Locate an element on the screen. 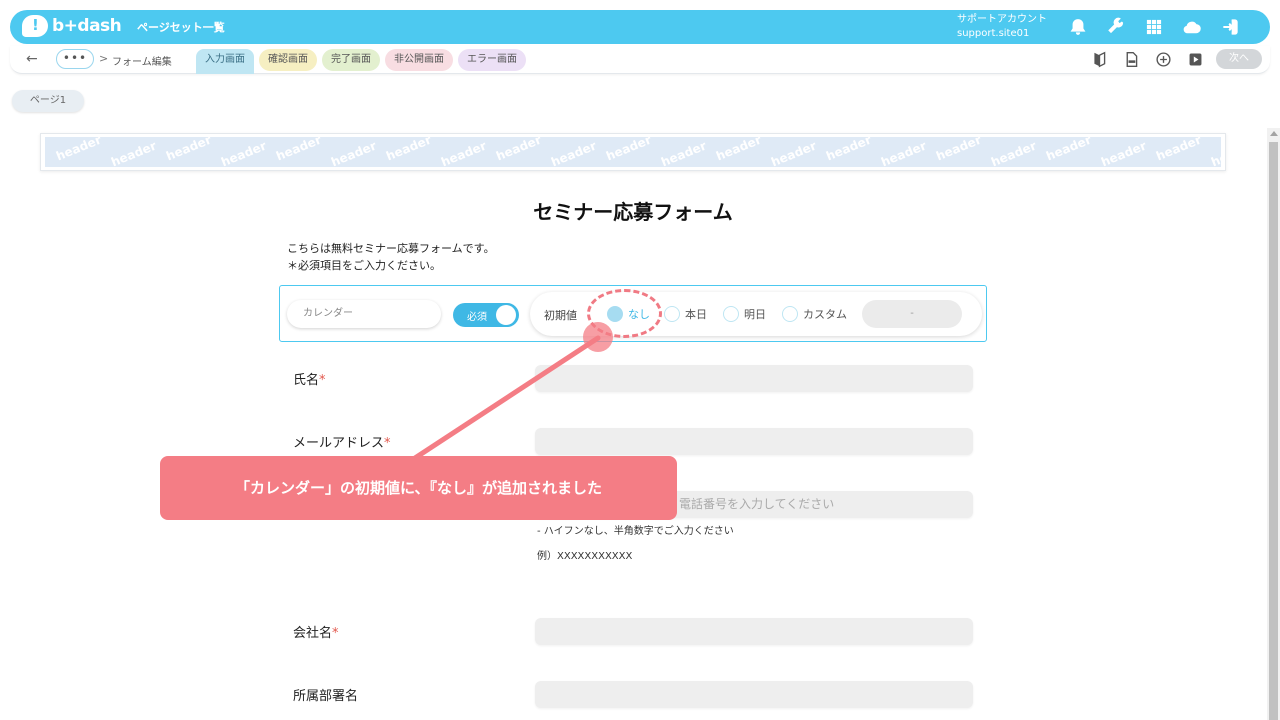 The height and width of the screenshot is (720, 1280). phone-hint-1: - ハイフンなし、半角数字でご入力ください is located at coordinates (635, 531).